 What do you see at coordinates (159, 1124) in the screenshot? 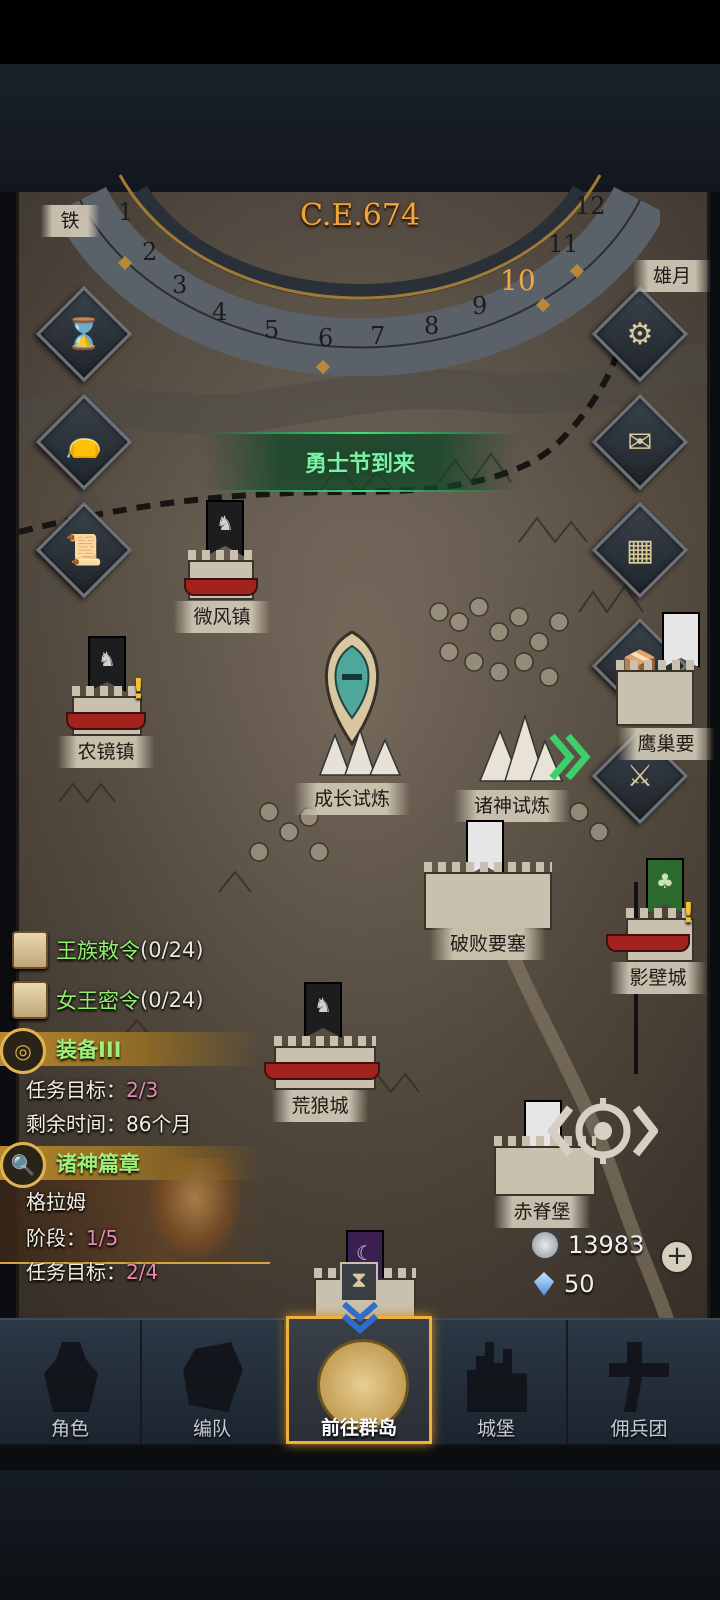
I see `time-value: 86个月` at bounding box center [159, 1124].